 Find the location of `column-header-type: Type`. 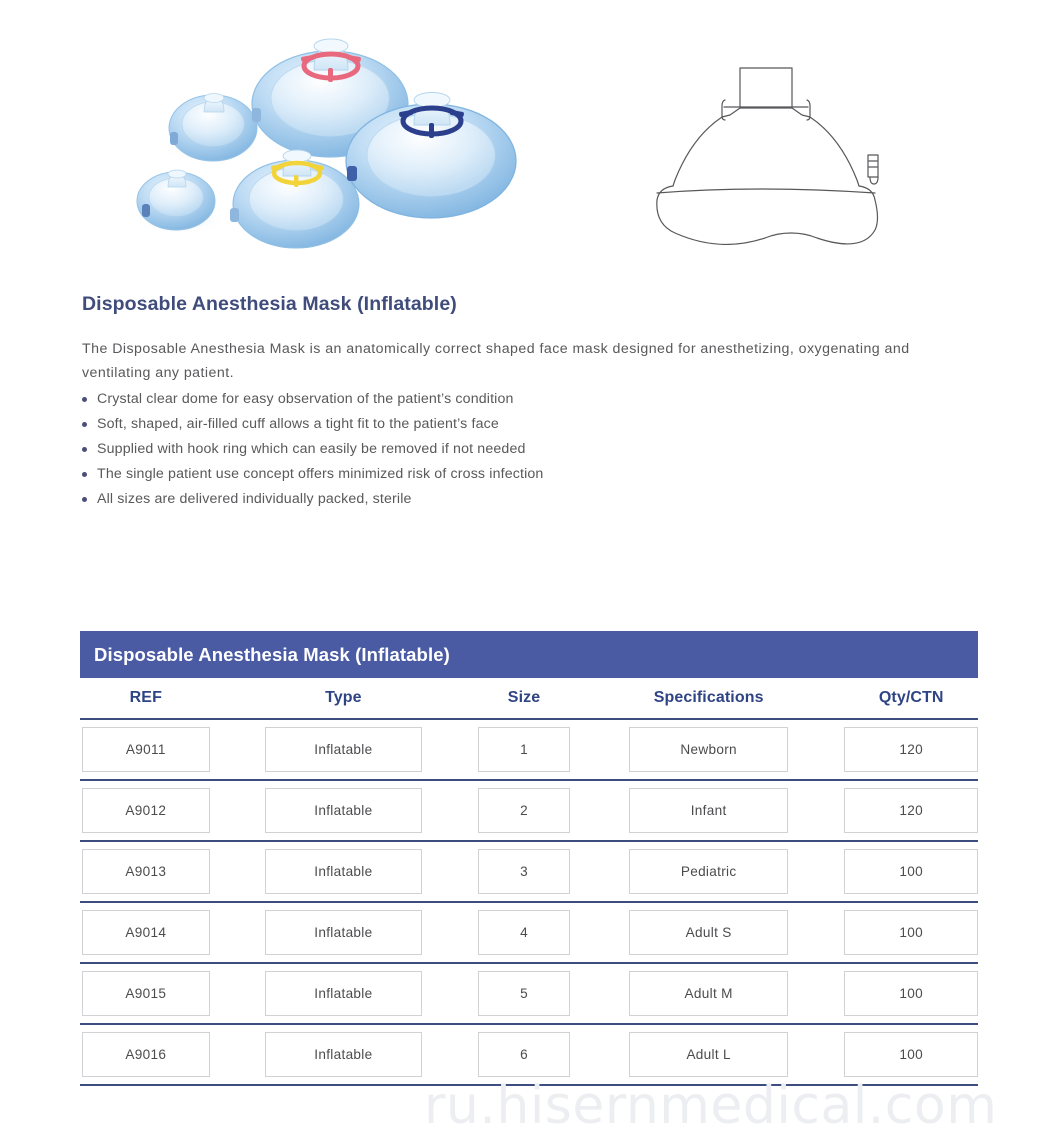

column-header-type: Type is located at coordinates (343, 697).